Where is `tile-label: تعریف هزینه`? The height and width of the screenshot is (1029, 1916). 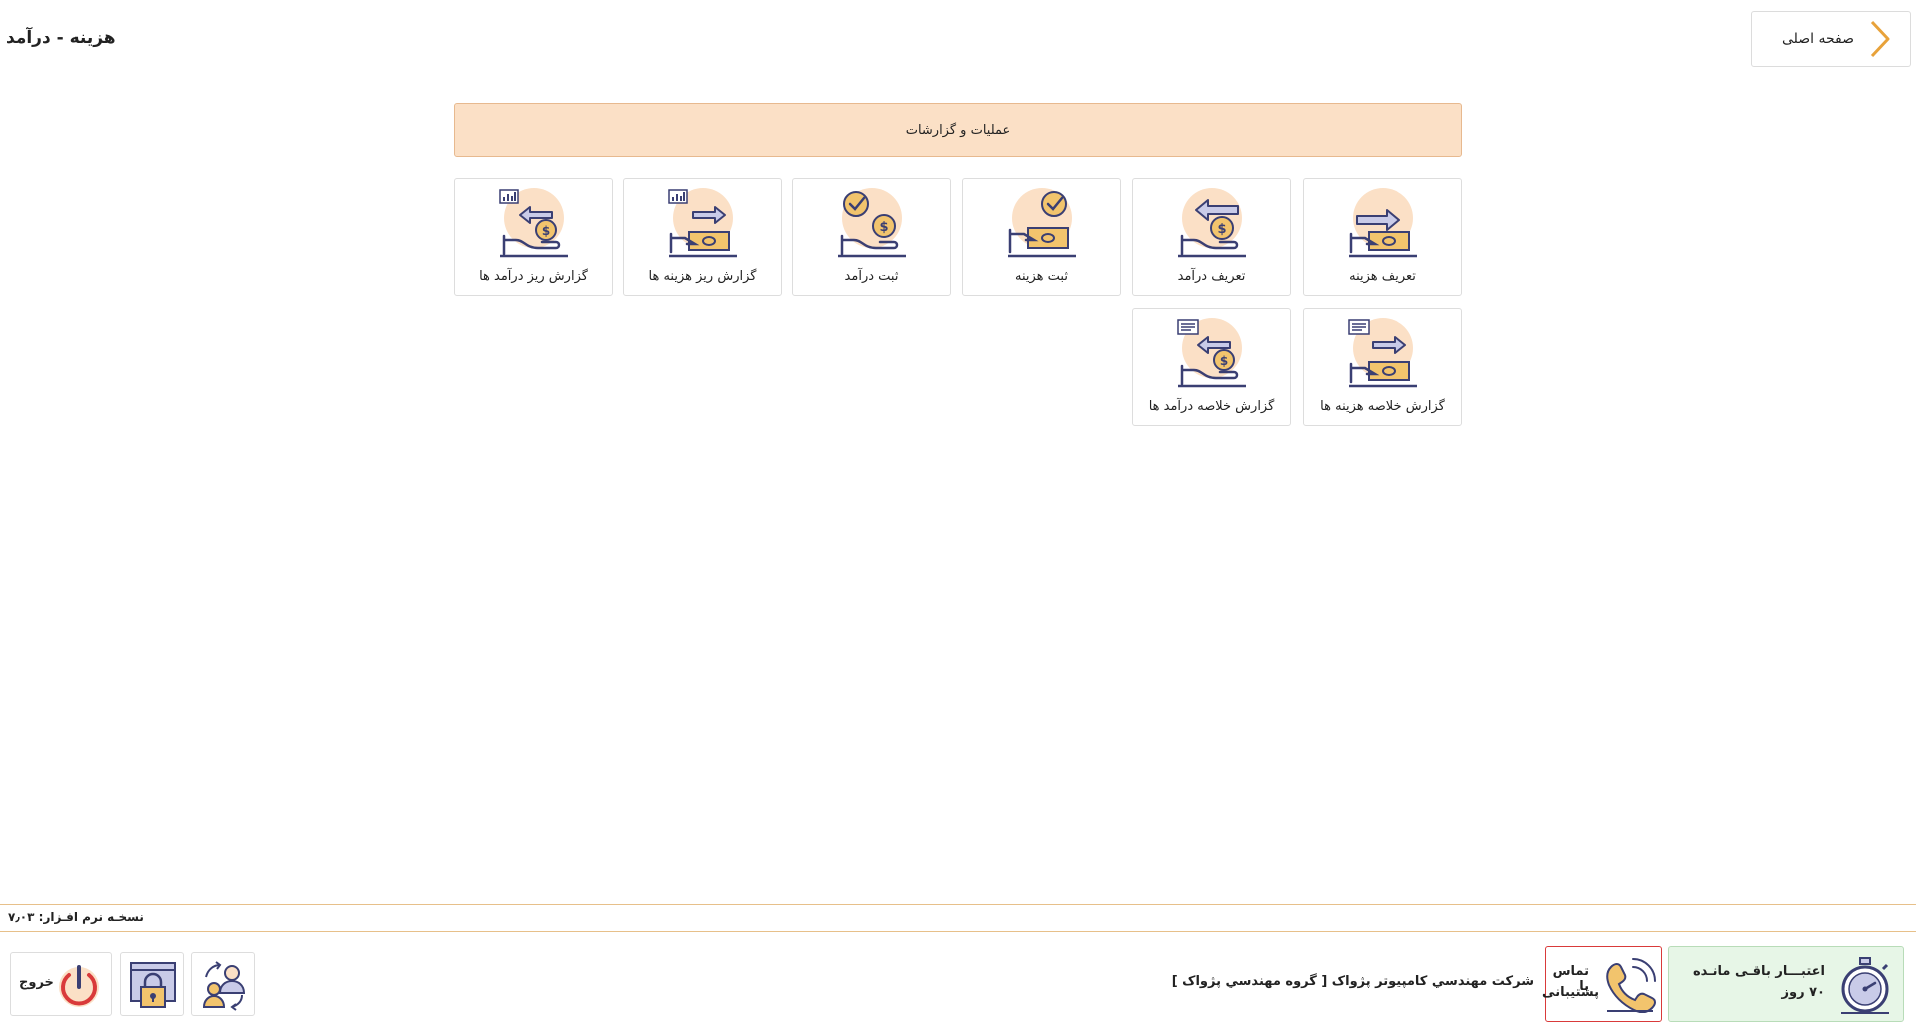 tile-label: تعریف هزینه is located at coordinates (1382, 276).